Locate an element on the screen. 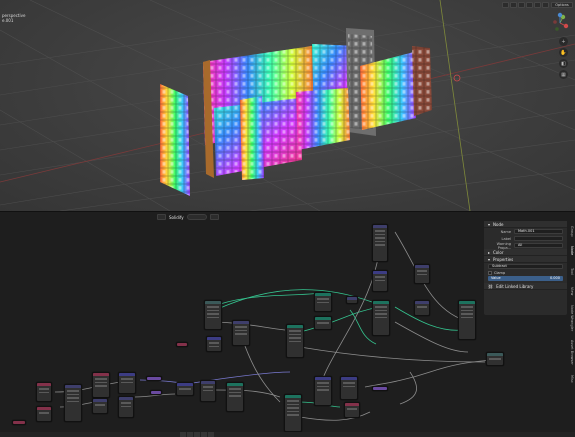 Image resolution: width=575 pixels, height=437 pixels. node-vector-math is located at coordinates (127, 383).